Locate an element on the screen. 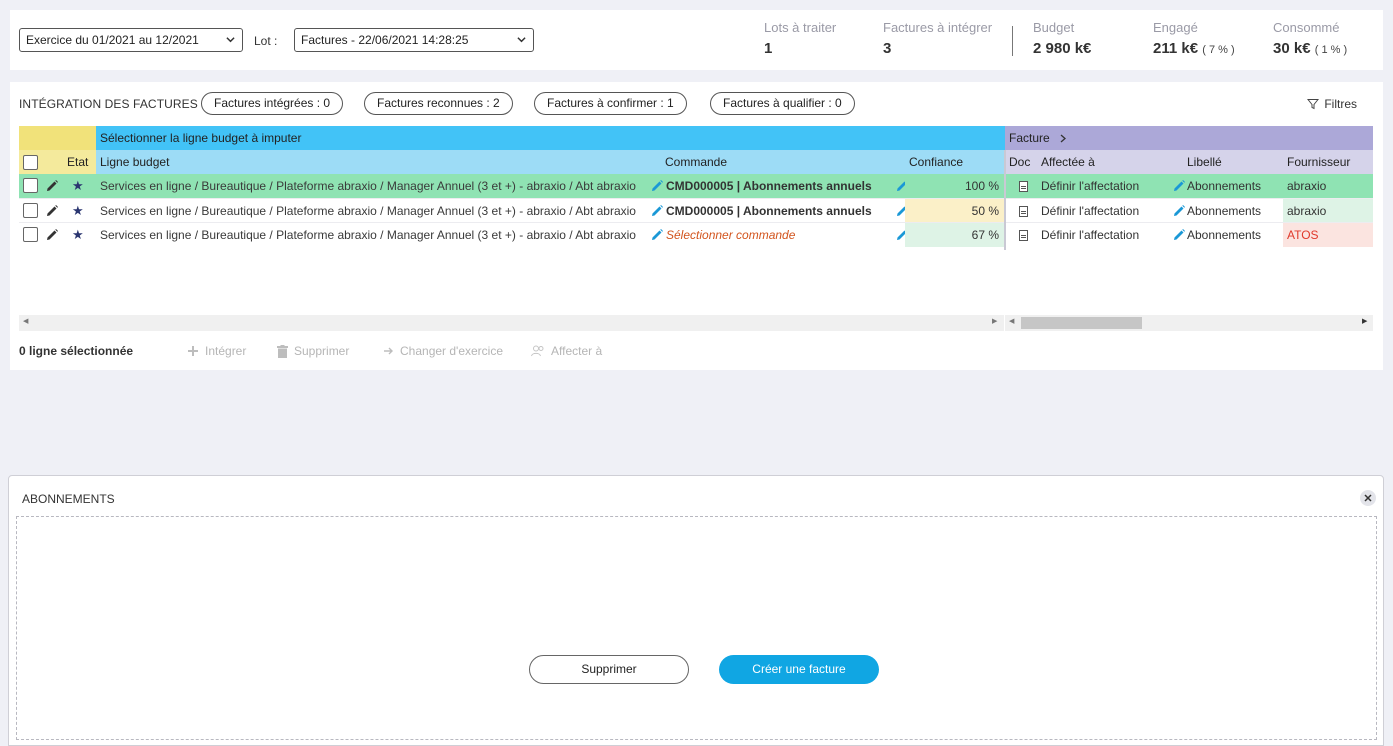  delete-button: Supprimer is located at coordinates (609, 669).